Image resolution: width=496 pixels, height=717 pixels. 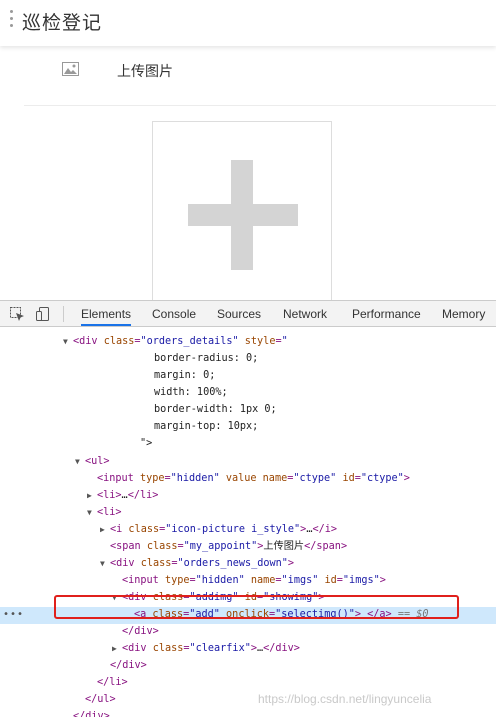 What do you see at coordinates (243, 215) in the screenshot?
I see `plus-icon-bar` at bounding box center [243, 215].